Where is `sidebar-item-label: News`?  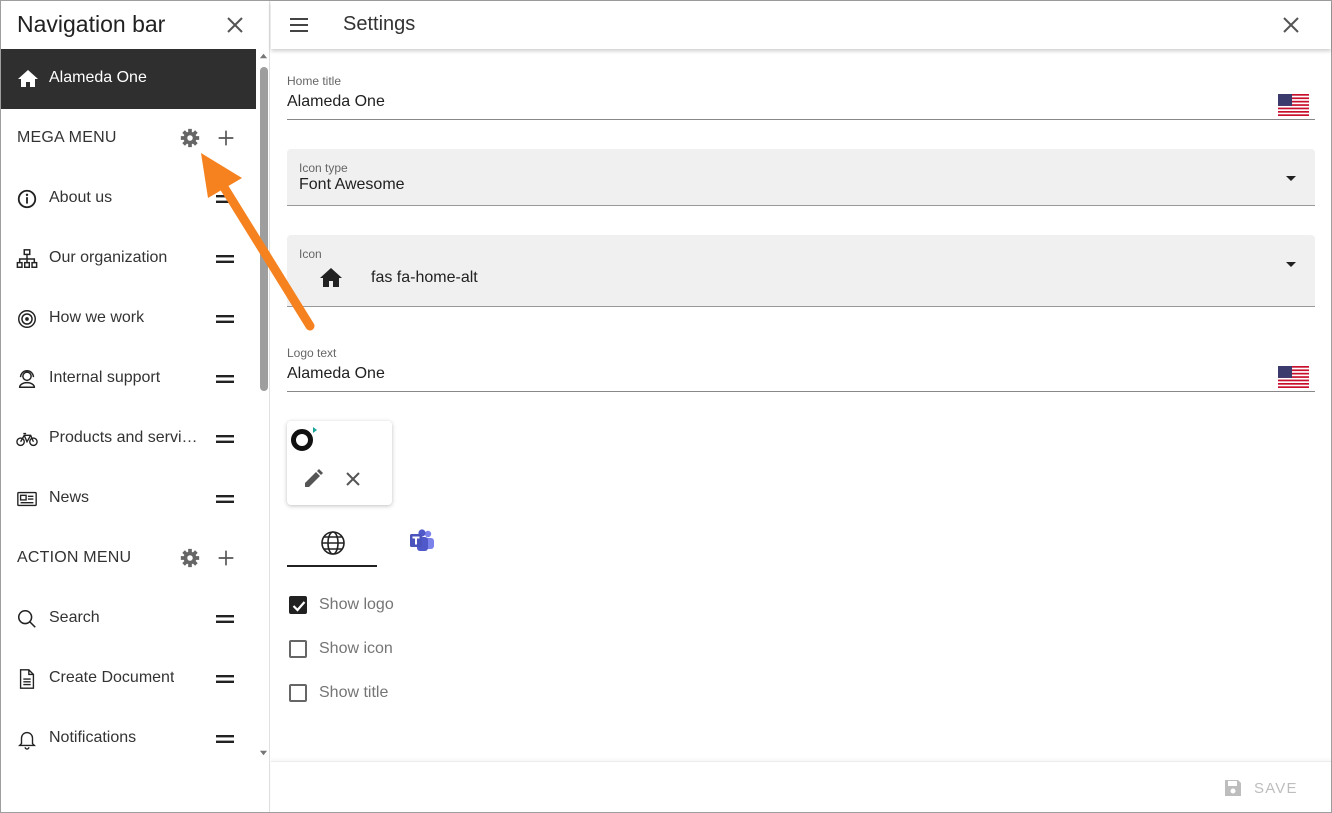
sidebar-item-label: News is located at coordinates (69, 497).